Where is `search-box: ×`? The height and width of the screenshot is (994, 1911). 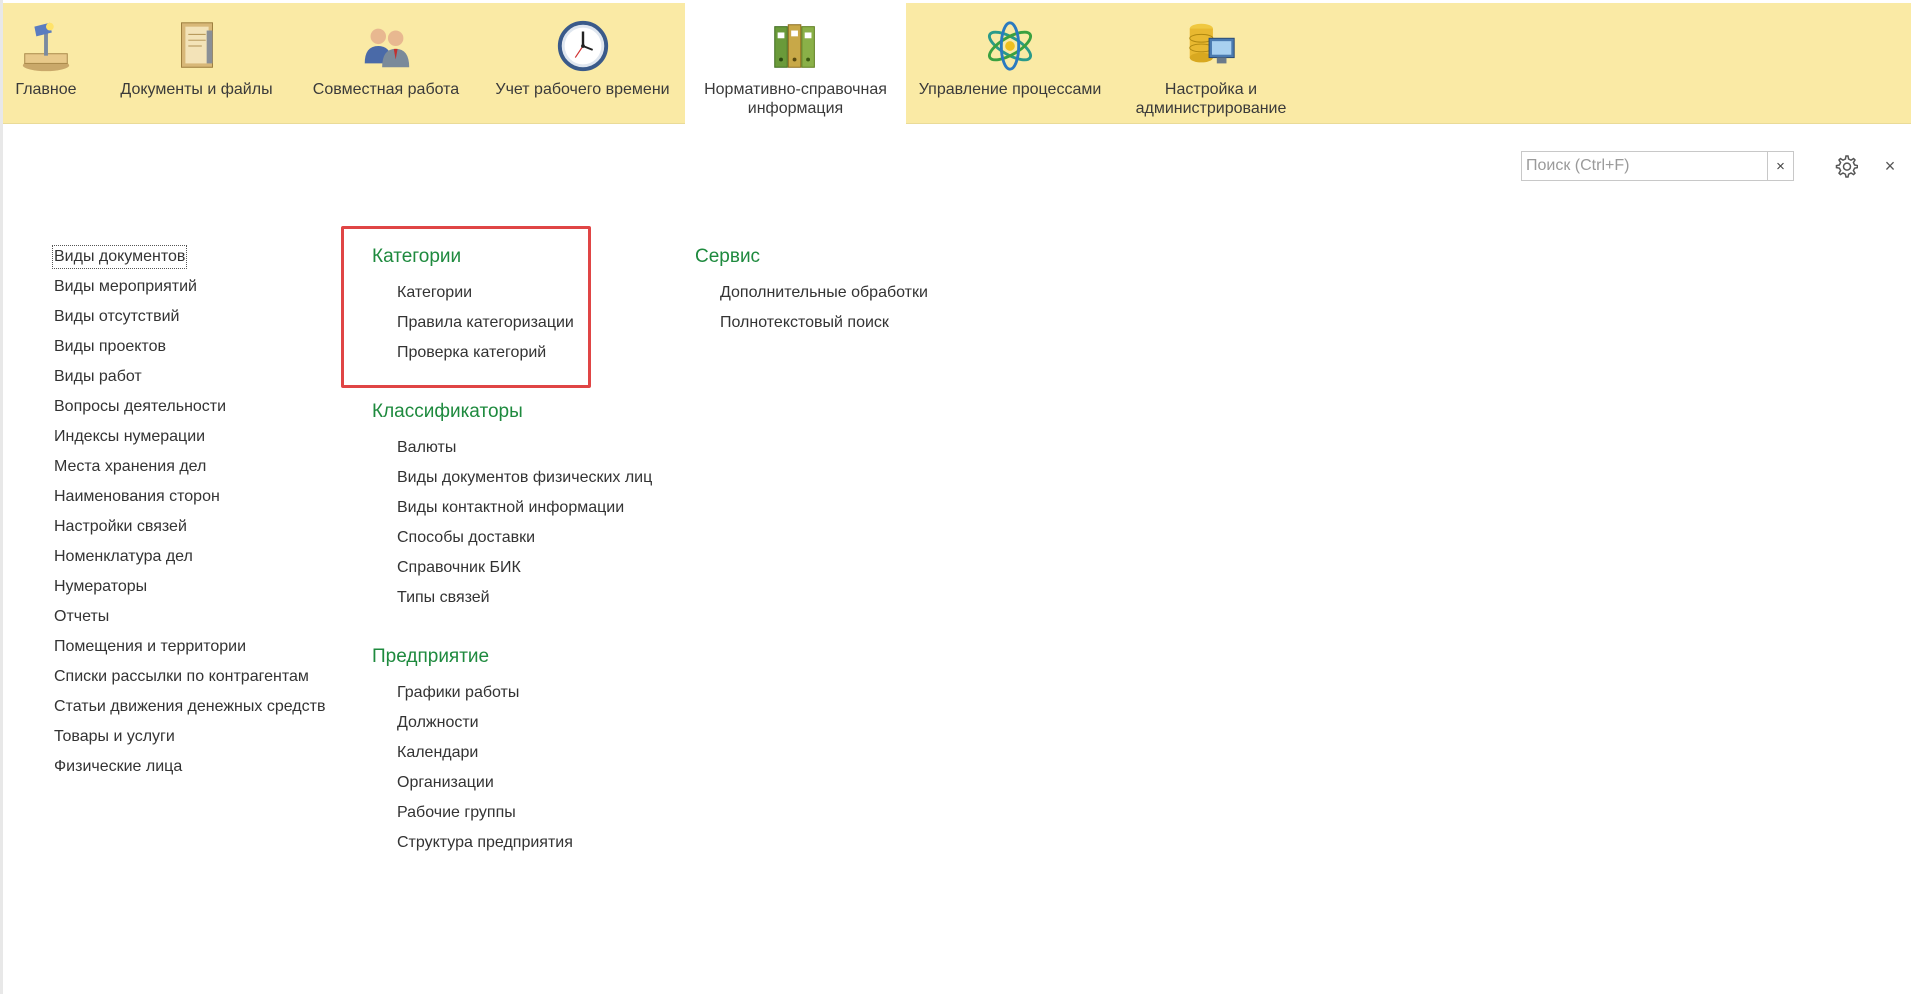 search-box: × is located at coordinates (1657, 166).